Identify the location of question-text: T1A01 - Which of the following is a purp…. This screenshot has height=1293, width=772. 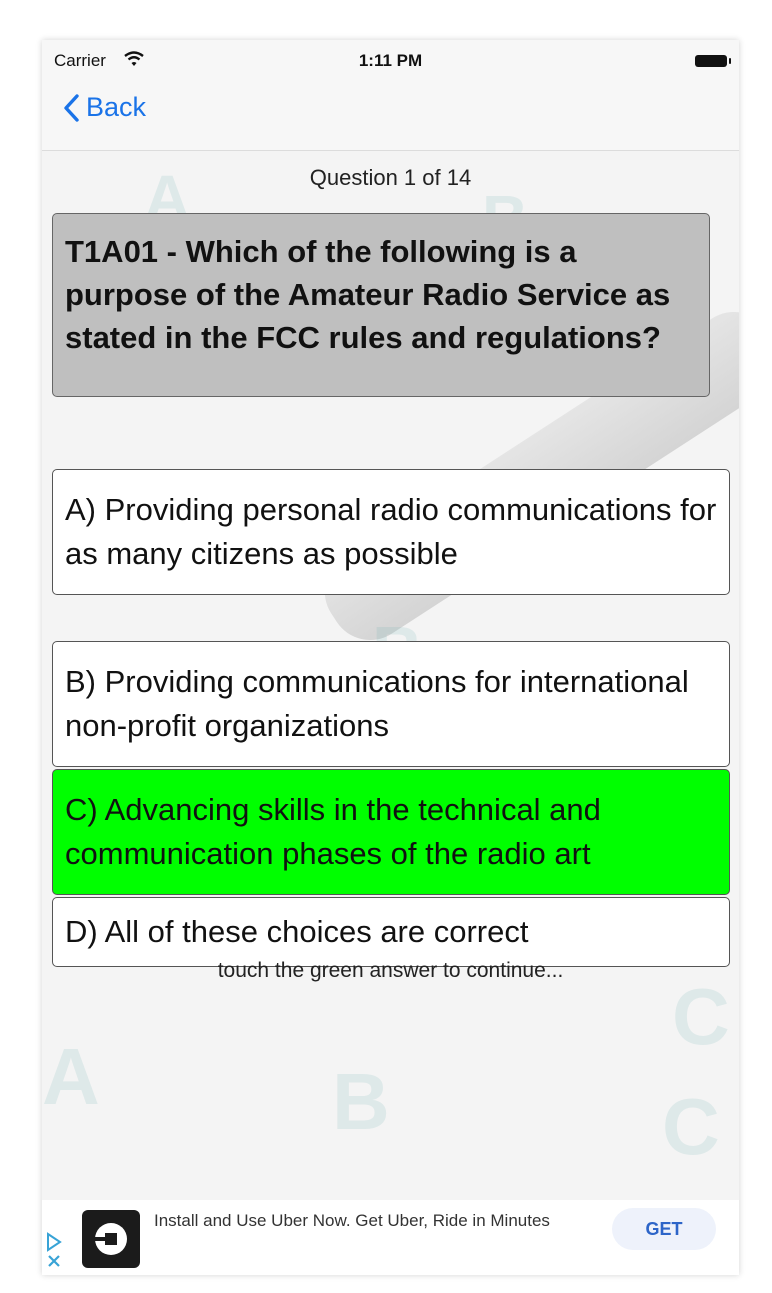
(381, 305).